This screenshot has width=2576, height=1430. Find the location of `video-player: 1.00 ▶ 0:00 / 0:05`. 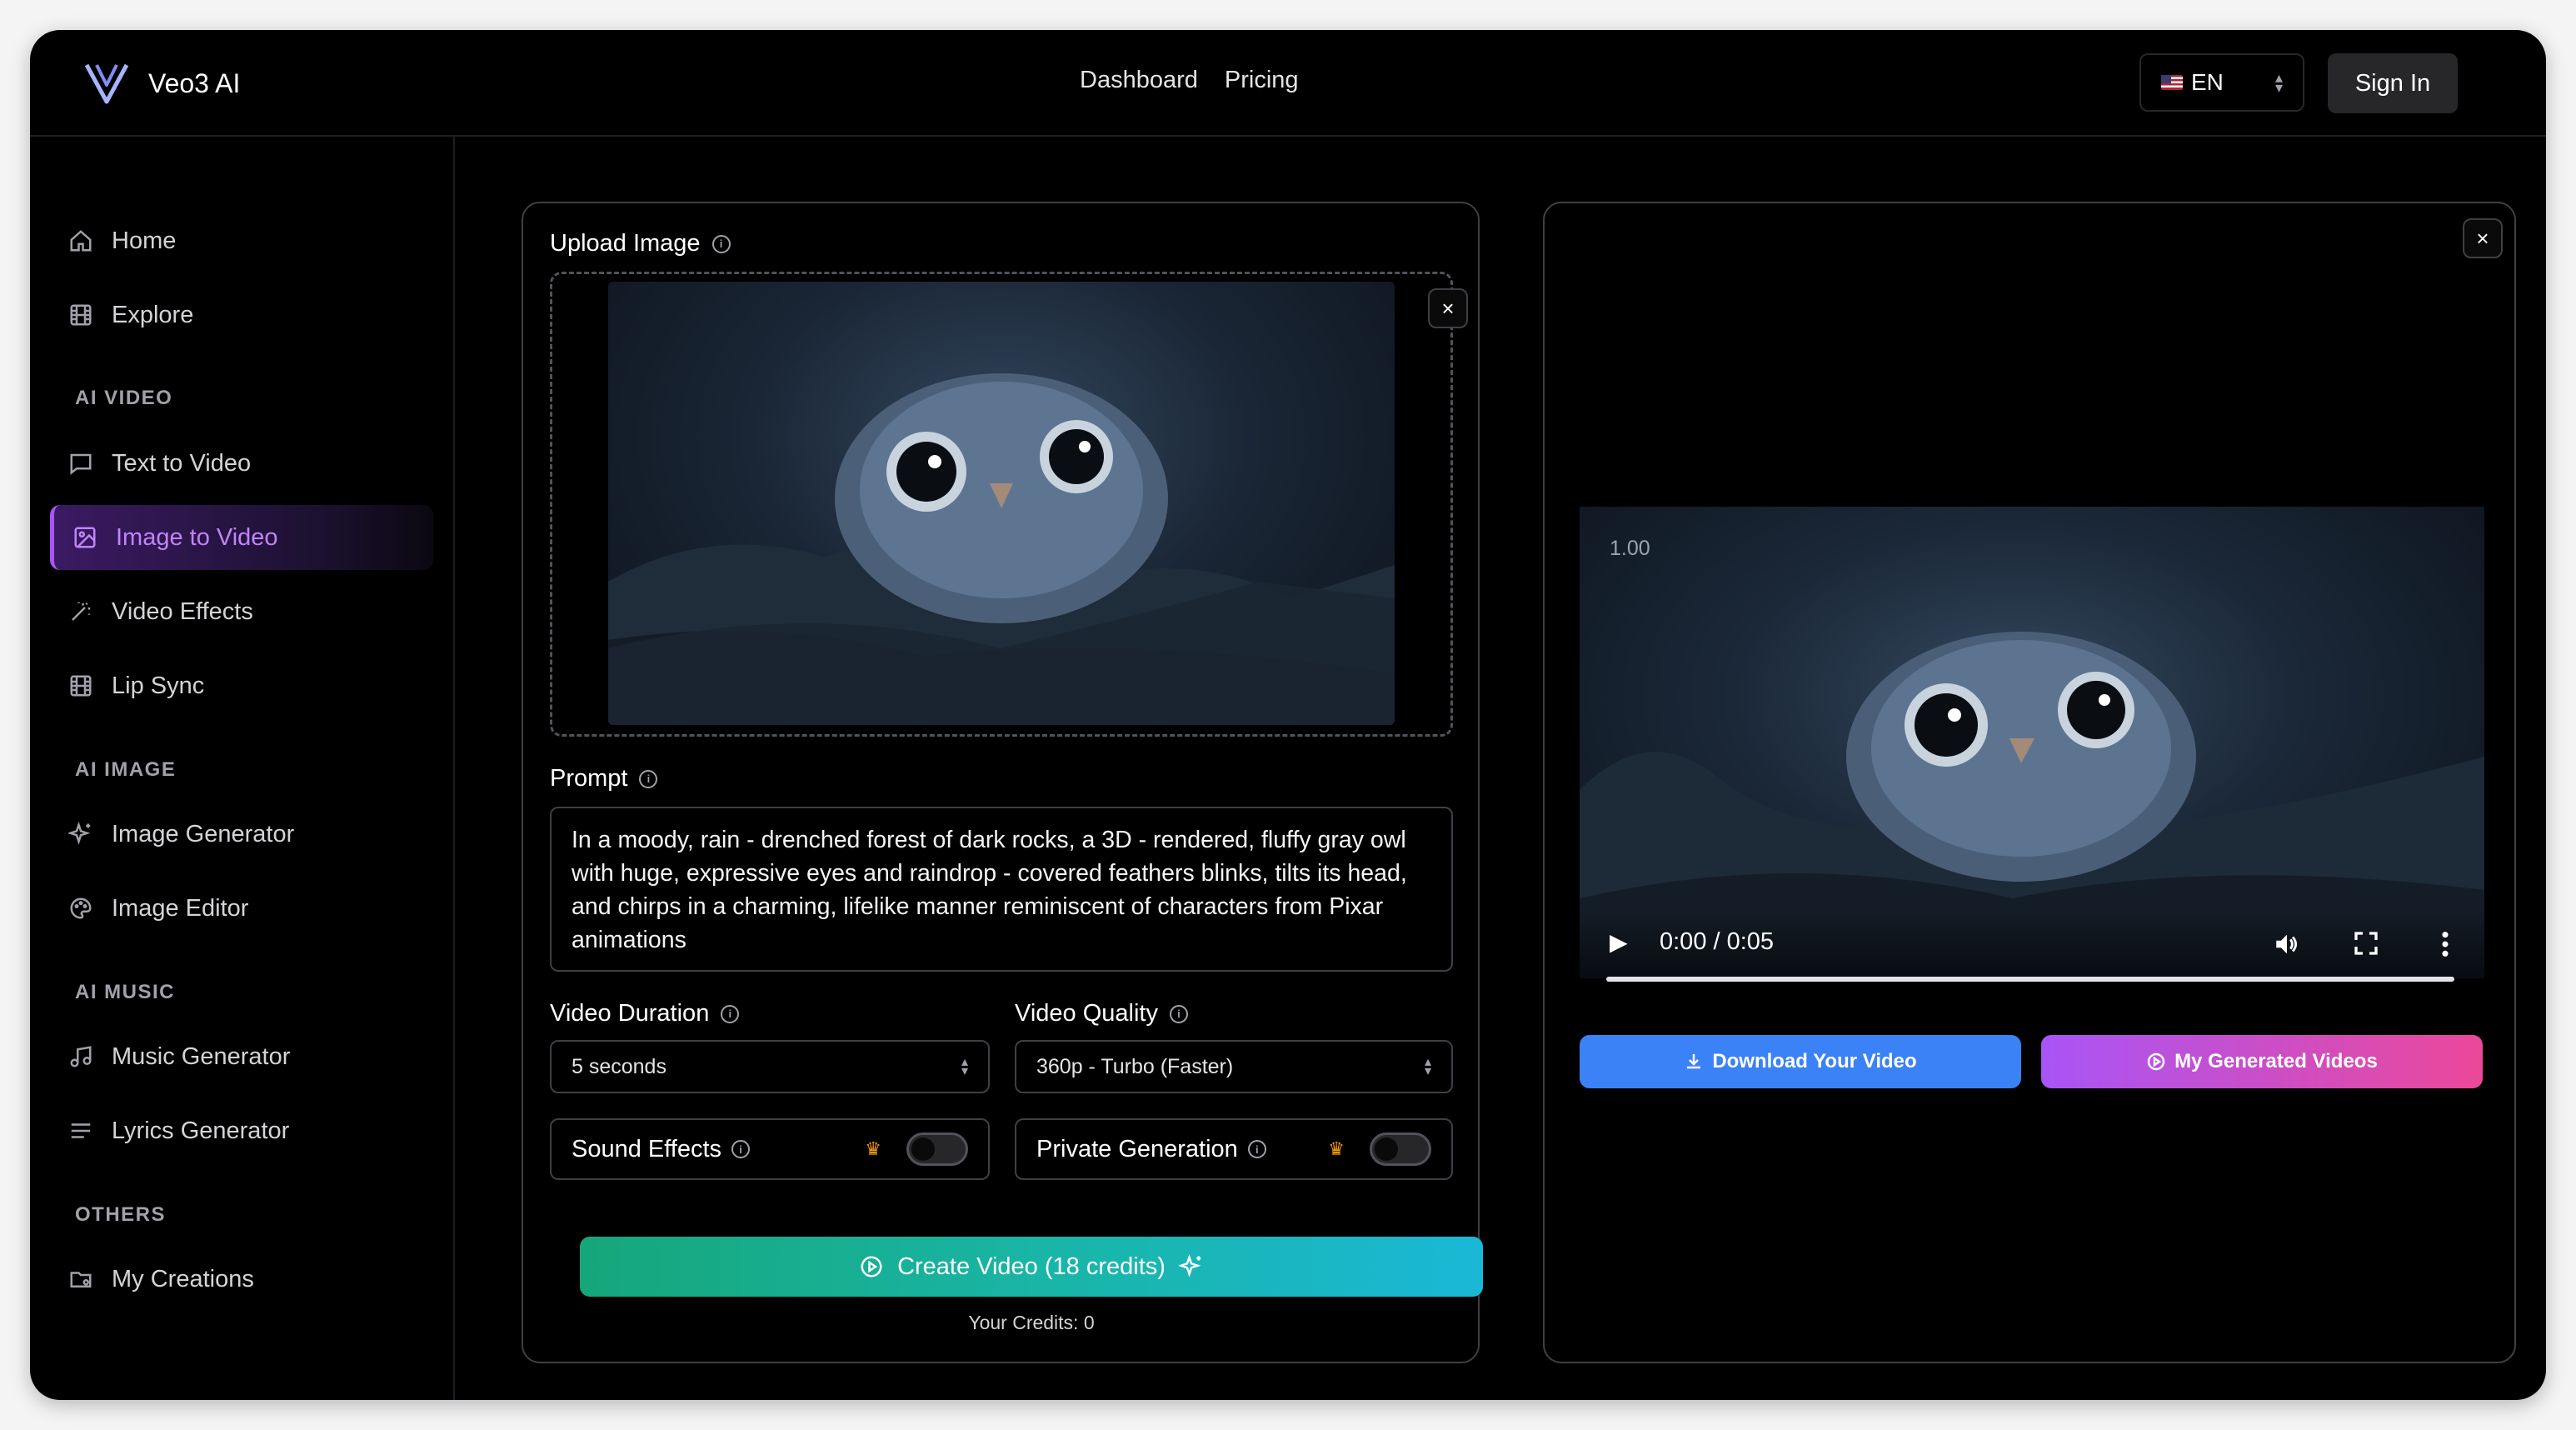

video-player: 1.00 ▶ 0:00 / 0:05 is located at coordinates (2032, 742).